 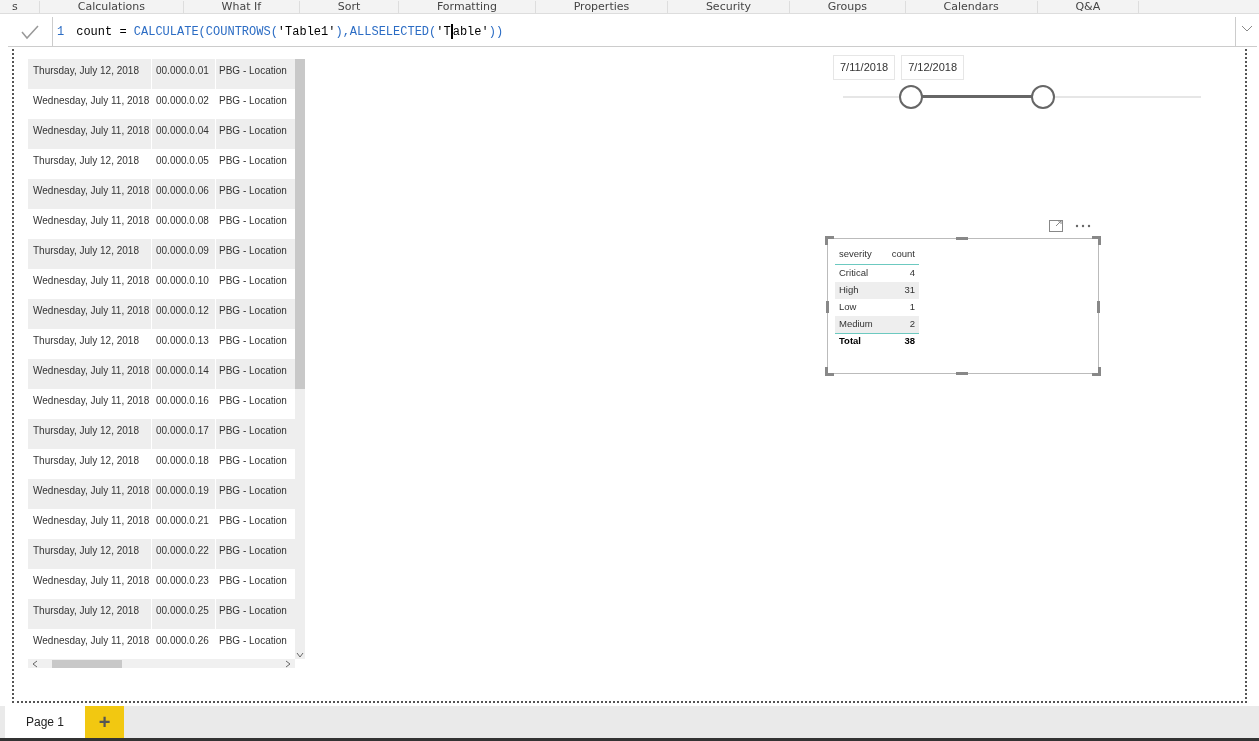 I want to click on start-date-field: 7/11/2018, so click(x=864, y=67).